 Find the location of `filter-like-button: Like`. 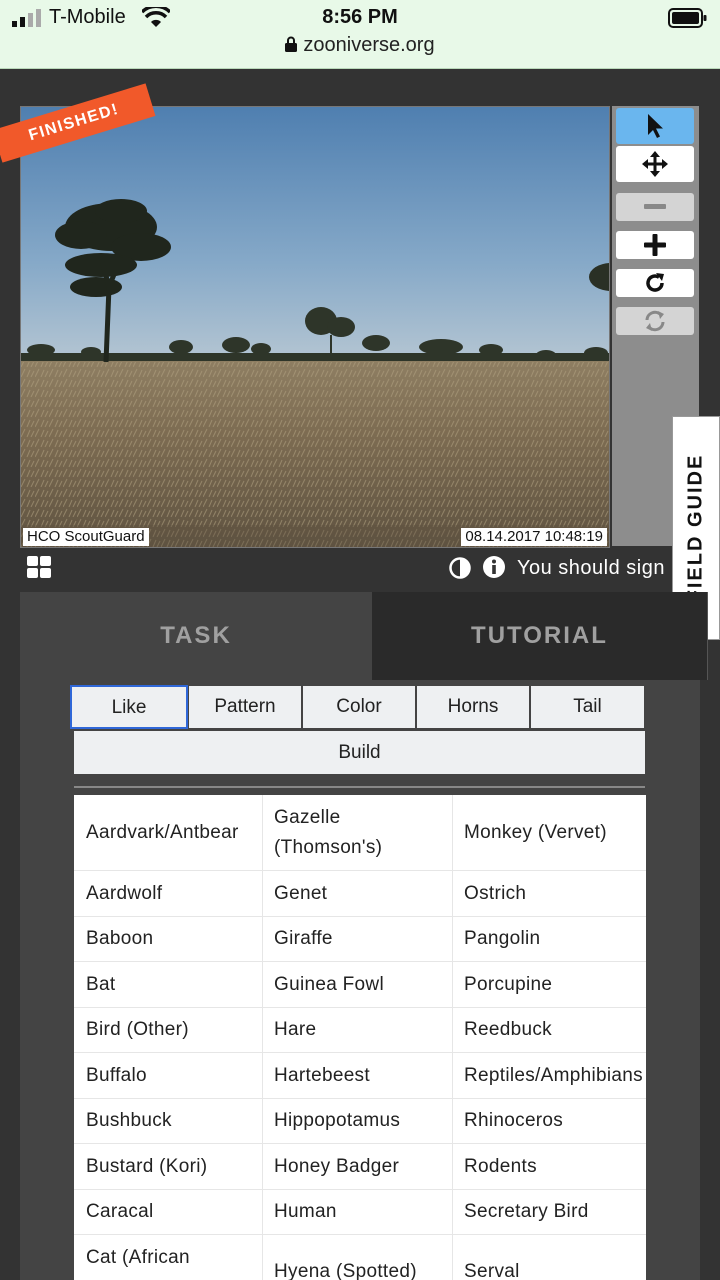

filter-like-button: Like is located at coordinates (129, 707).